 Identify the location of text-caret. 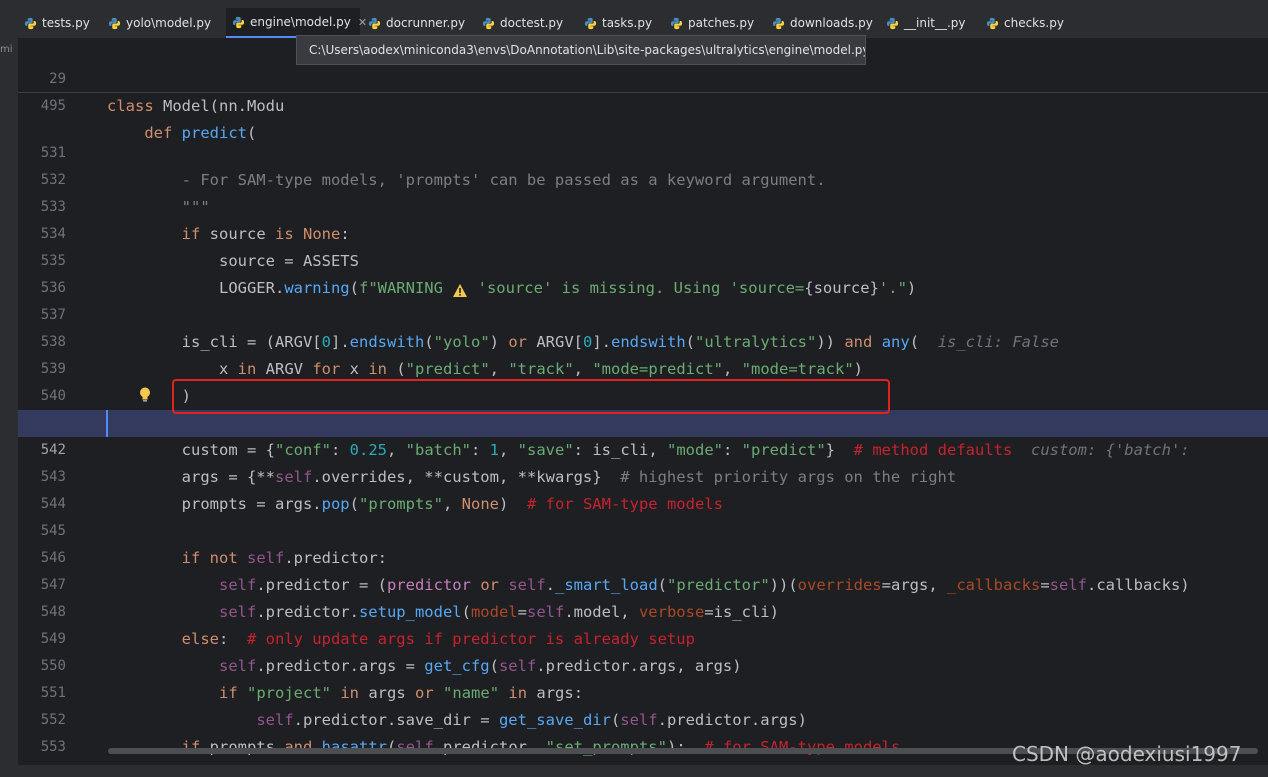
(107, 423).